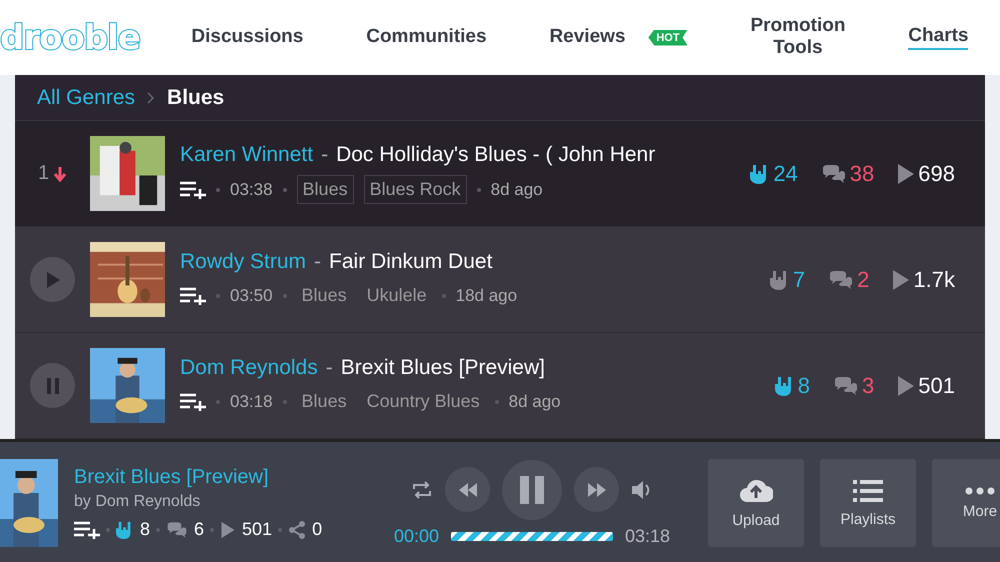  Describe the element at coordinates (532, 536) in the screenshot. I see `progress-bar` at that location.